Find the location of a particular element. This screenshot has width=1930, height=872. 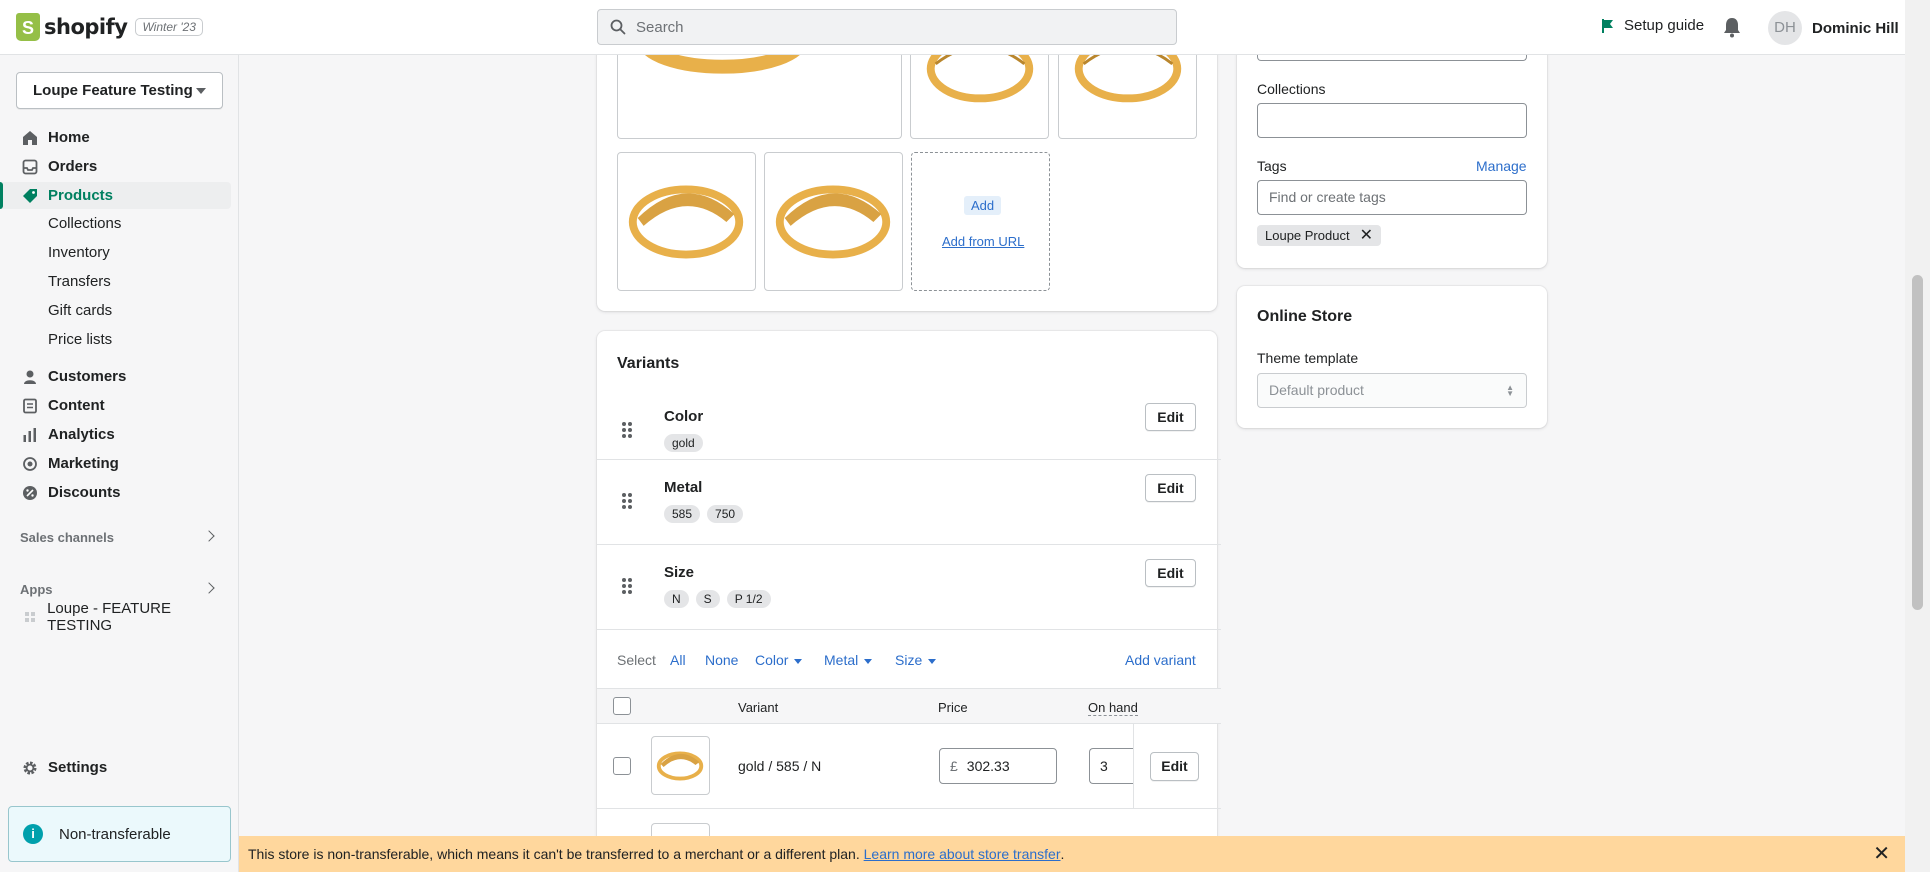

on-hand-value: 3 is located at coordinates (1104, 766).